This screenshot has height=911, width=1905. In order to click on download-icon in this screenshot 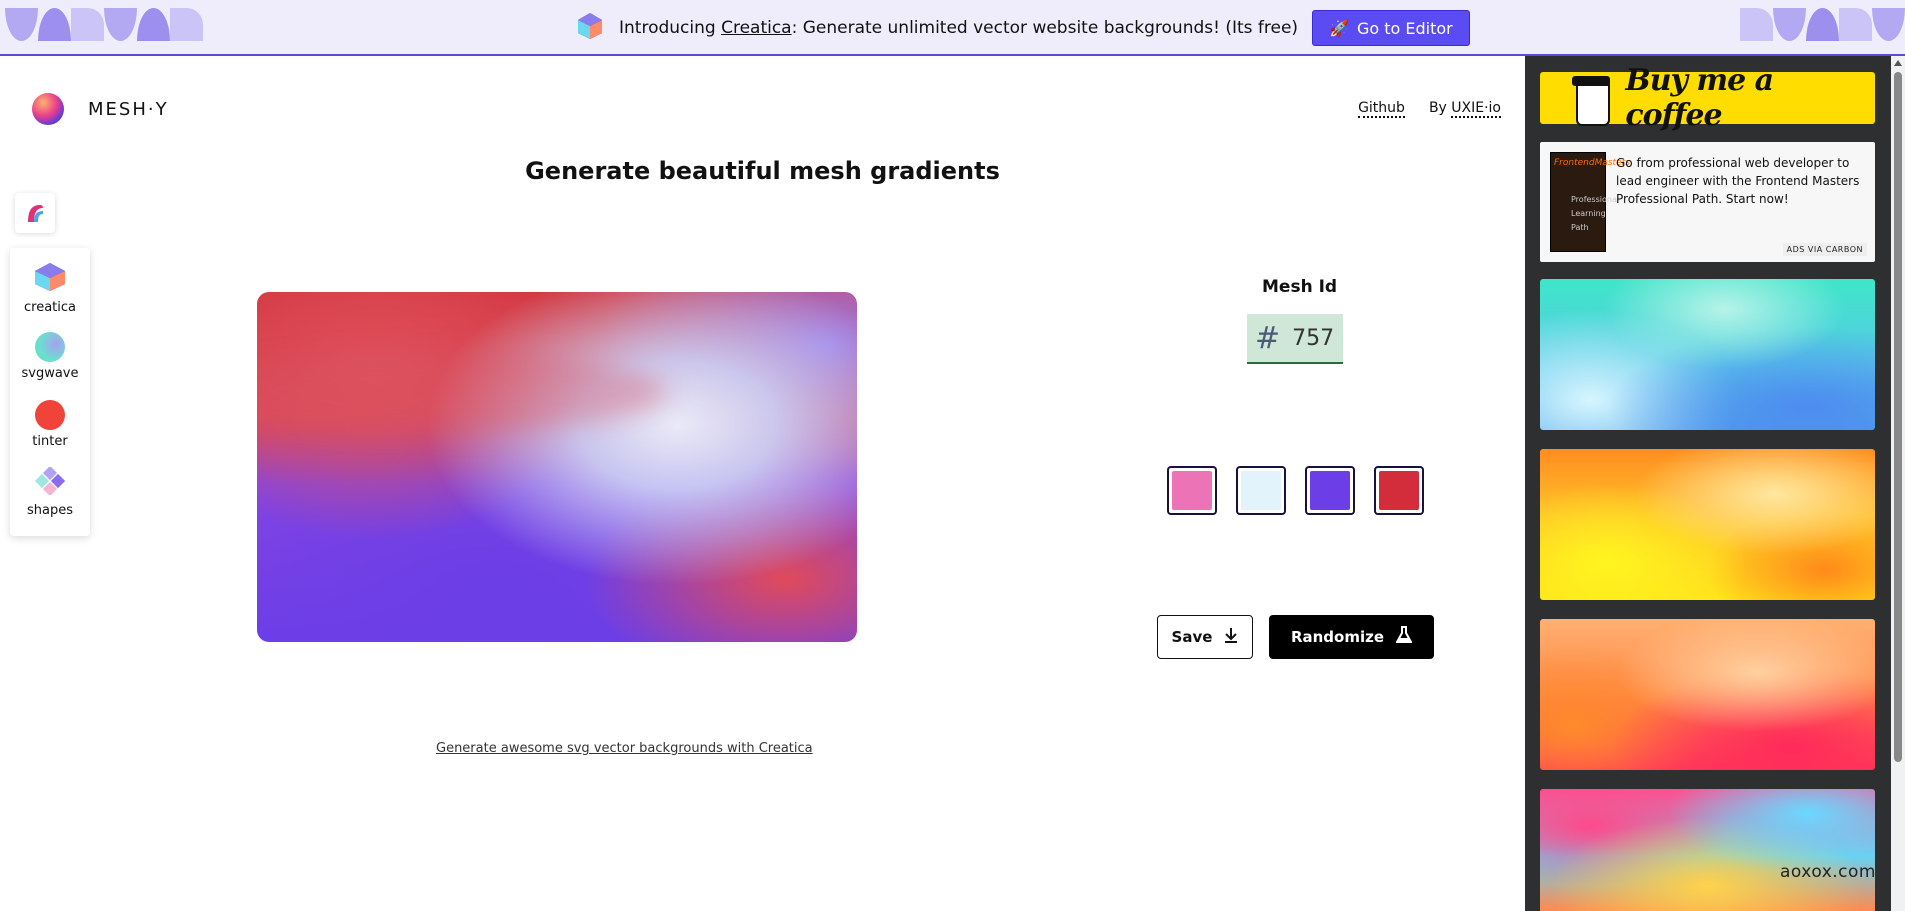, I will do `click(1231, 637)`.